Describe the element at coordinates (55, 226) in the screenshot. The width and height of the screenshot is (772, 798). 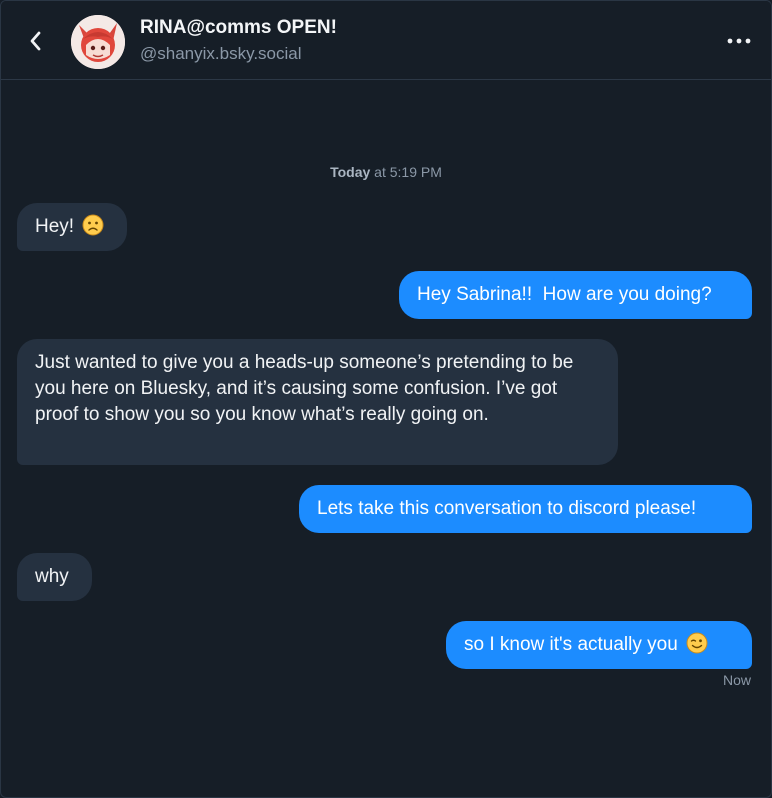
I see `message-text: Hey!` at that location.